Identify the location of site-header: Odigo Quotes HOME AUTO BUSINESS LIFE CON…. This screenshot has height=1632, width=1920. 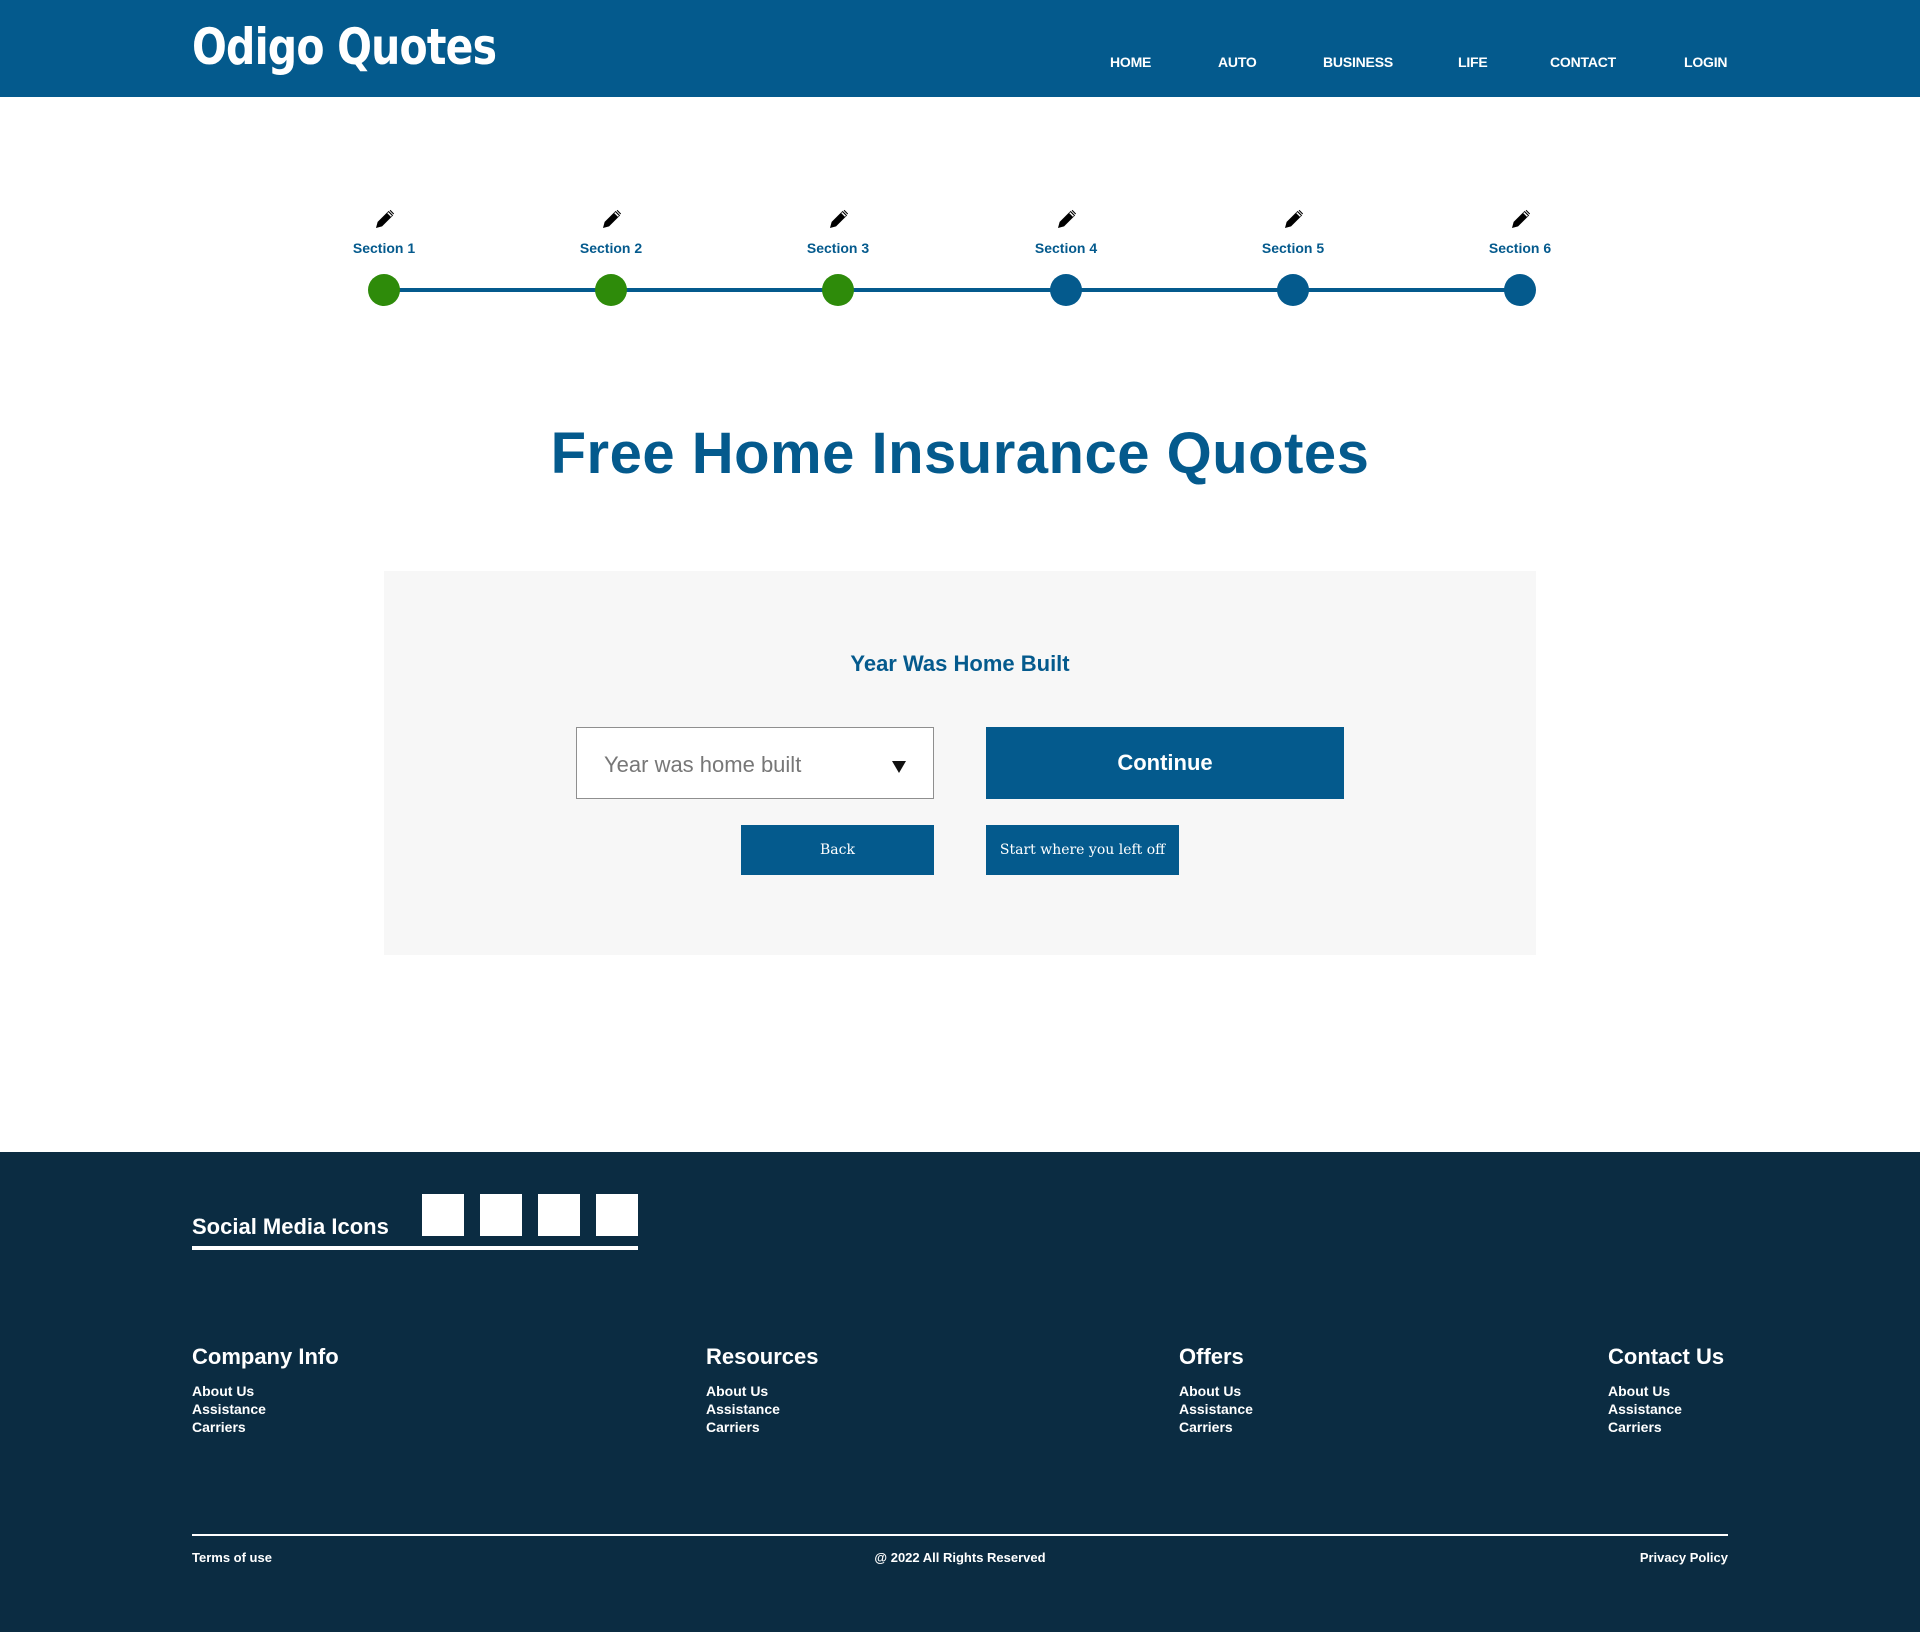
(960, 48).